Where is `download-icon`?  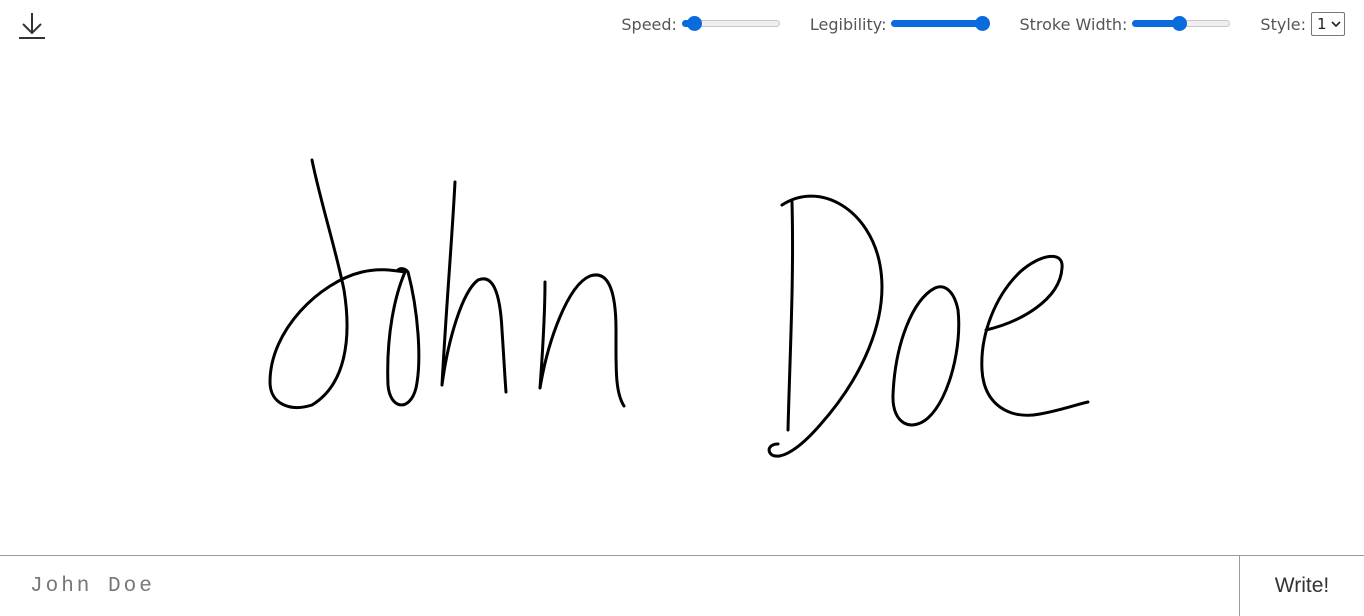 download-icon is located at coordinates (32, 26).